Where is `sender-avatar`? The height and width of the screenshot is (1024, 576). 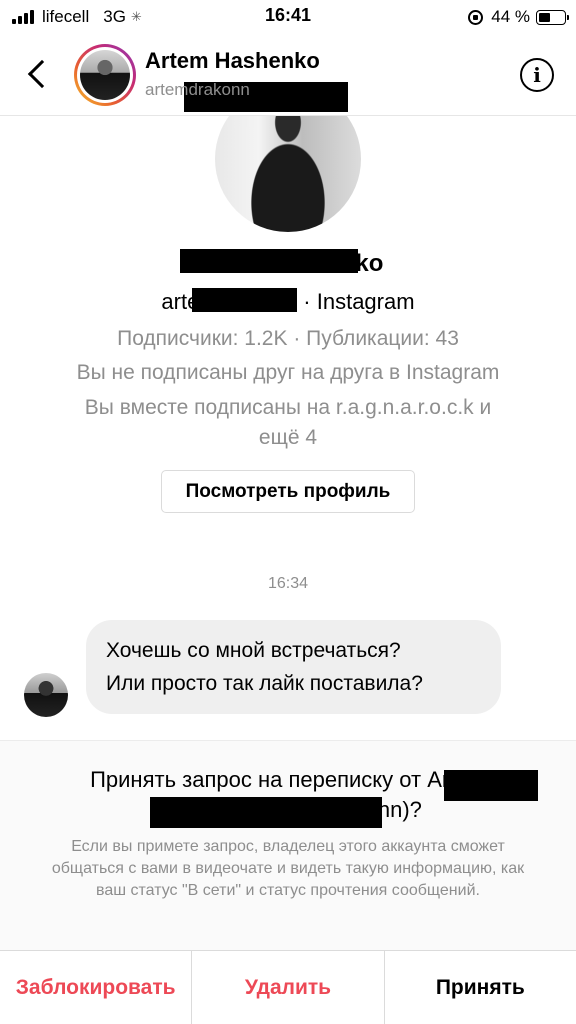
sender-avatar is located at coordinates (46, 695).